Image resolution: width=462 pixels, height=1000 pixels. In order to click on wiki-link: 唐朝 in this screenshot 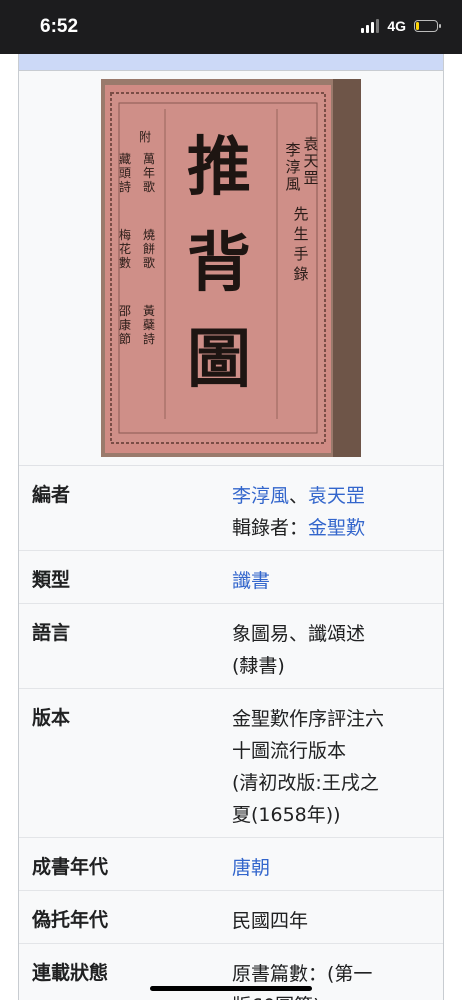, I will do `click(251, 868)`.